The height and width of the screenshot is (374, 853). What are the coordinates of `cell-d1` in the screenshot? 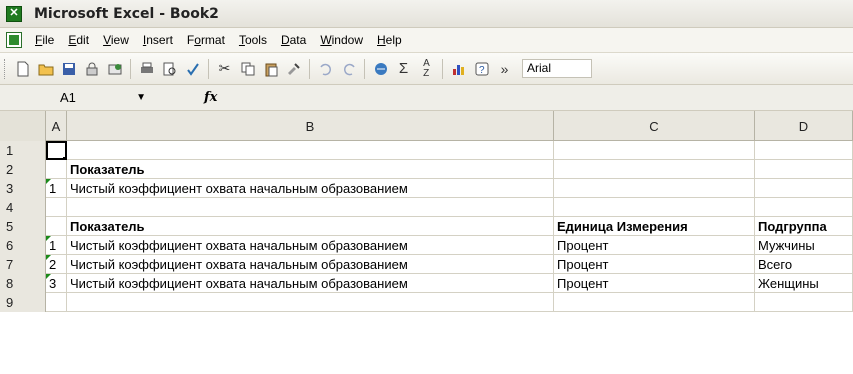 It's located at (804, 150).